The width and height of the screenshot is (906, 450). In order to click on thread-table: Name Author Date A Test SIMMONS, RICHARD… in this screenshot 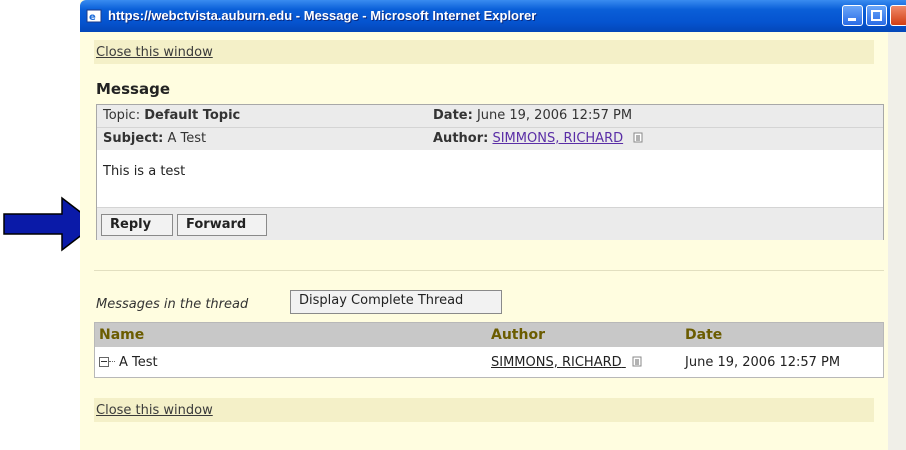, I will do `click(489, 350)`.